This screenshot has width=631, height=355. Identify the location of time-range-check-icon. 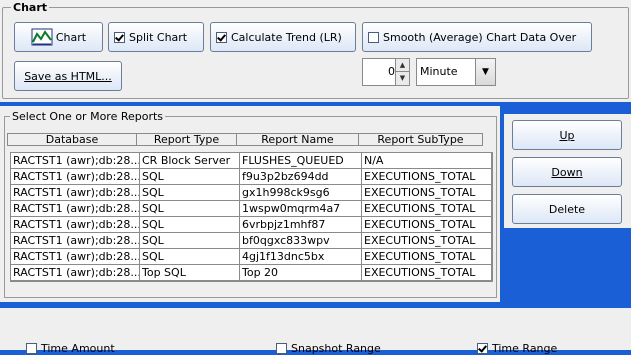
(482, 348).